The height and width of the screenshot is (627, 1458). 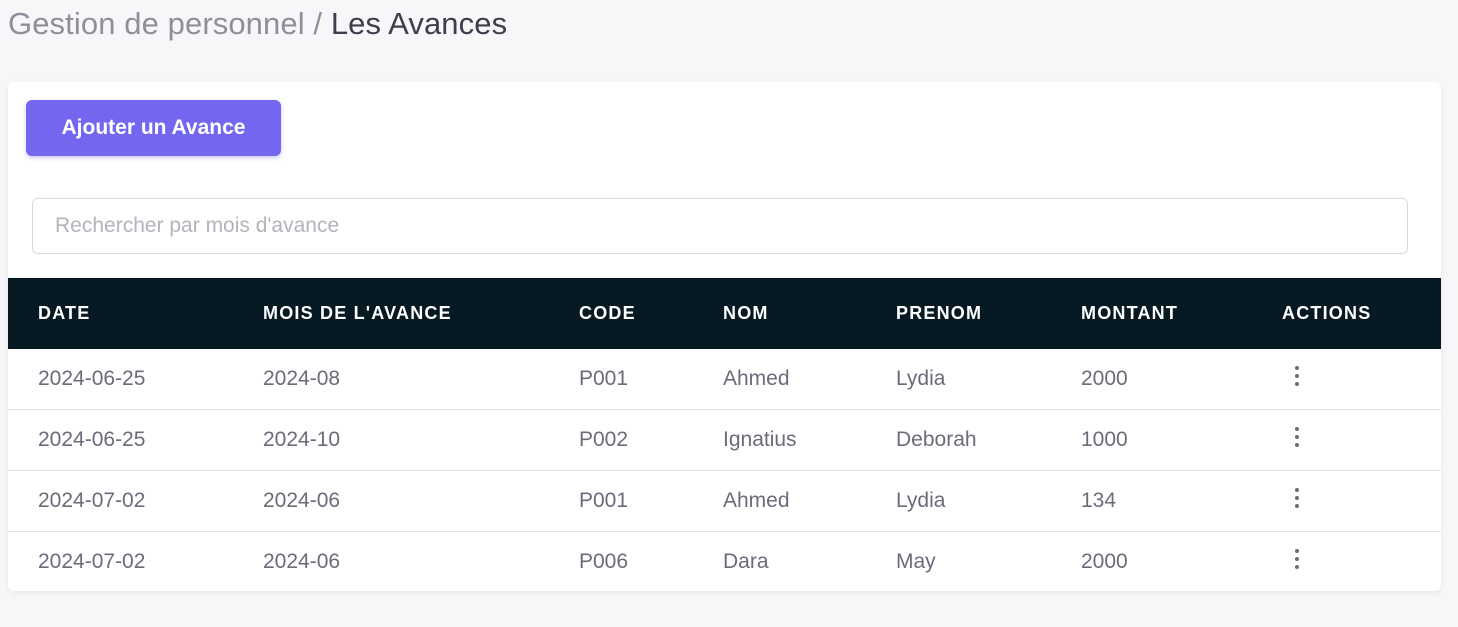 What do you see at coordinates (1181, 440) in the screenshot?
I see `cell-montant: 1000` at bounding box center [1181, 440].